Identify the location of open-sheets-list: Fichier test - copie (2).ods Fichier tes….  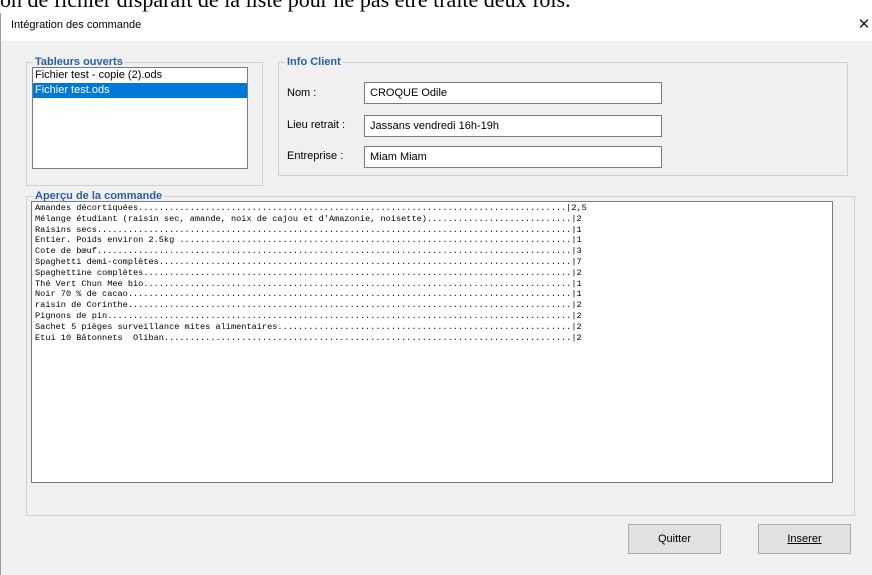
(140, 118).